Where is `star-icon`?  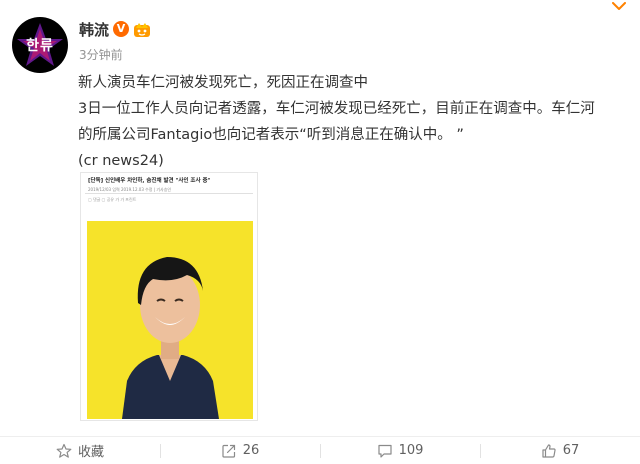
star-icon is located at coordinates (64, 450).